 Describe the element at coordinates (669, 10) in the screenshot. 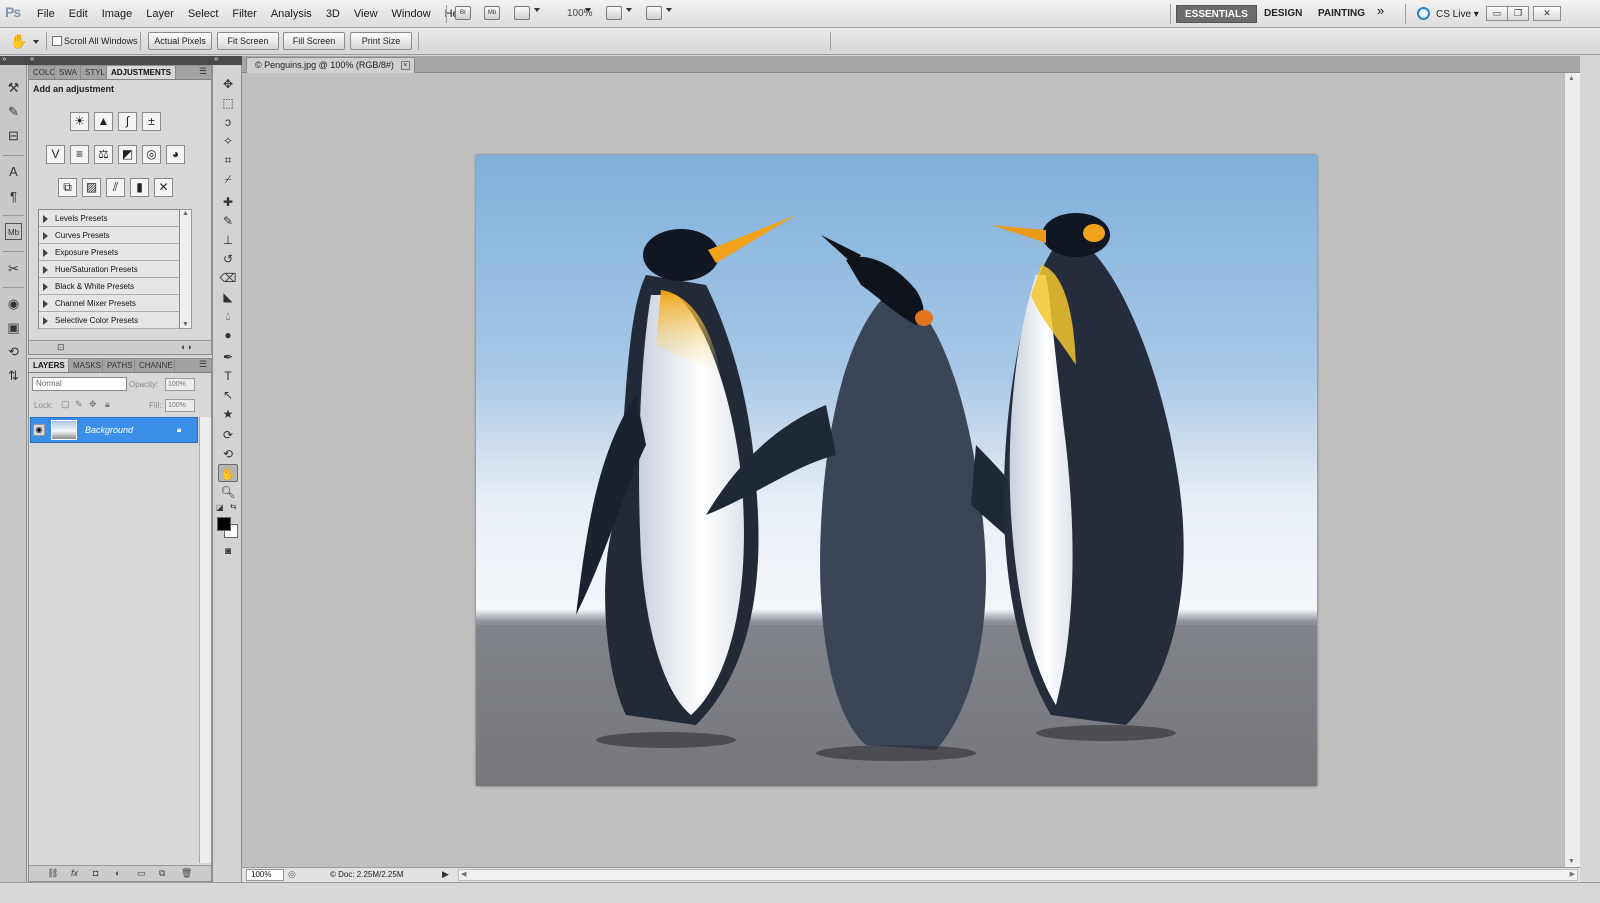

I see `screen-mode-chevron-down-icon` at that location.